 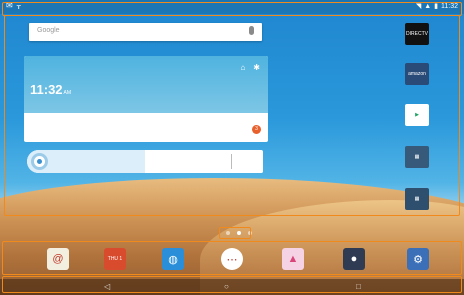 I want to click on highlight-page-indicator, so click(x=235, y=233).